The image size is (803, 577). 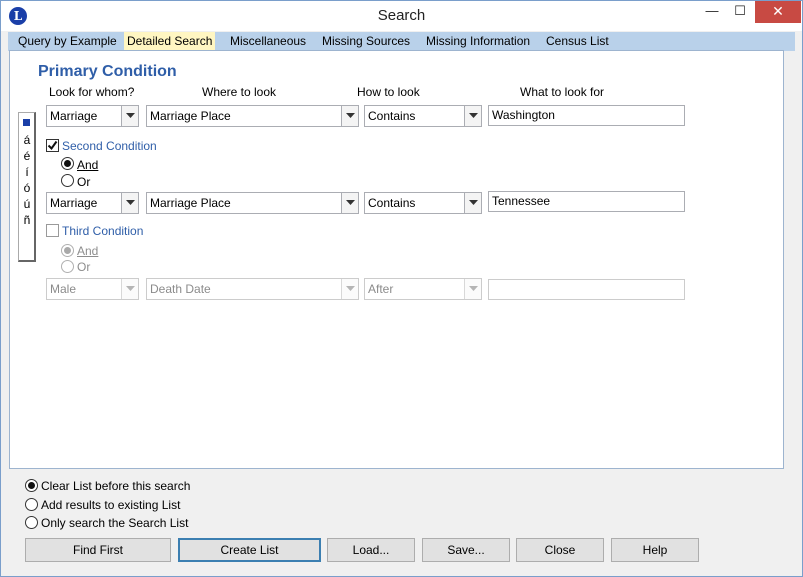 What do you see at coordinates (655, 550) in the screenshot?
I see `help-button: Help` at bounding box center [655, 550].